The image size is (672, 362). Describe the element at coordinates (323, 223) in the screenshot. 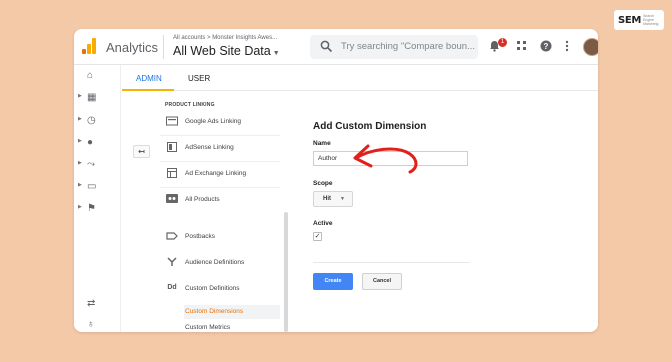

I see `active-label: Active` at that location.